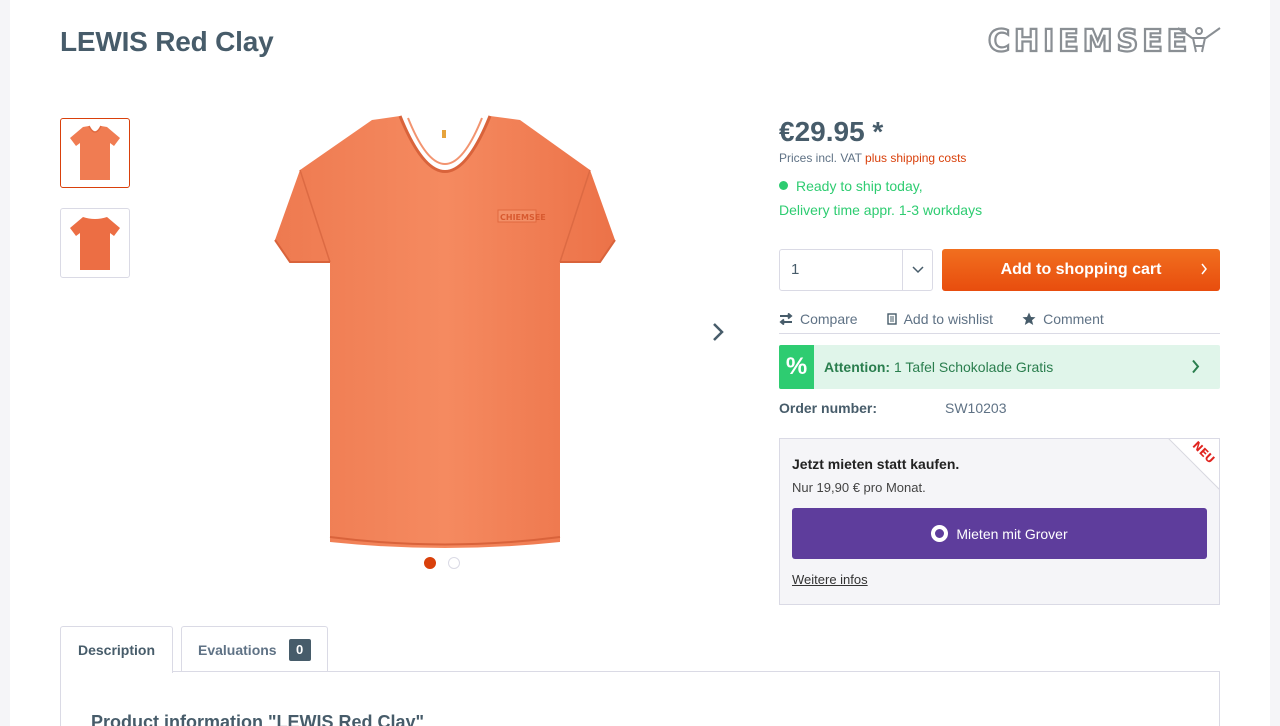 The height and width of the screenshot is (726, 1280). I want to click on grover-ring-icon, so click(940, 533).